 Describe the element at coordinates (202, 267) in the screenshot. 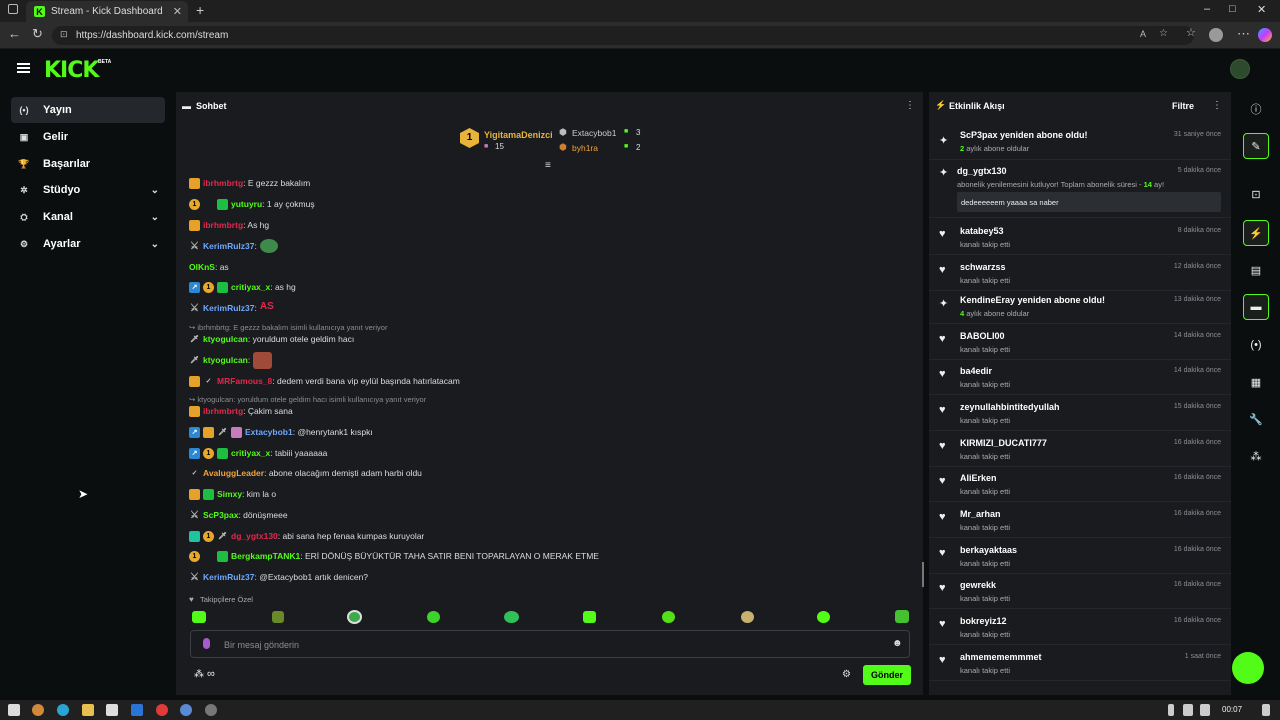

I see `chat-username: OlKnS` at that location.